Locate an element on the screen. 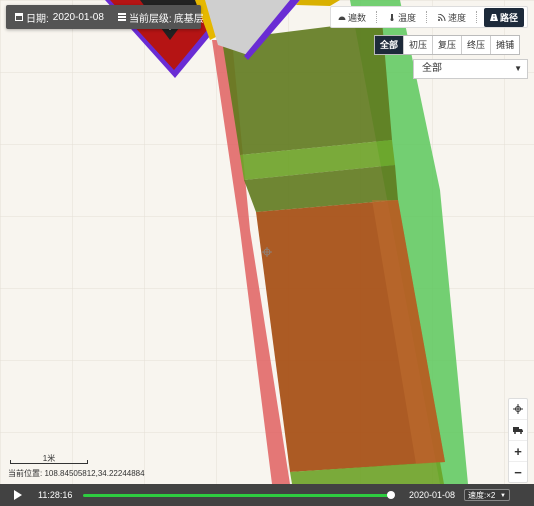 The height and width of the screenshot is (506, 534). date-info: 日期: 2020-01-08 is located at coordinates (55, 17).